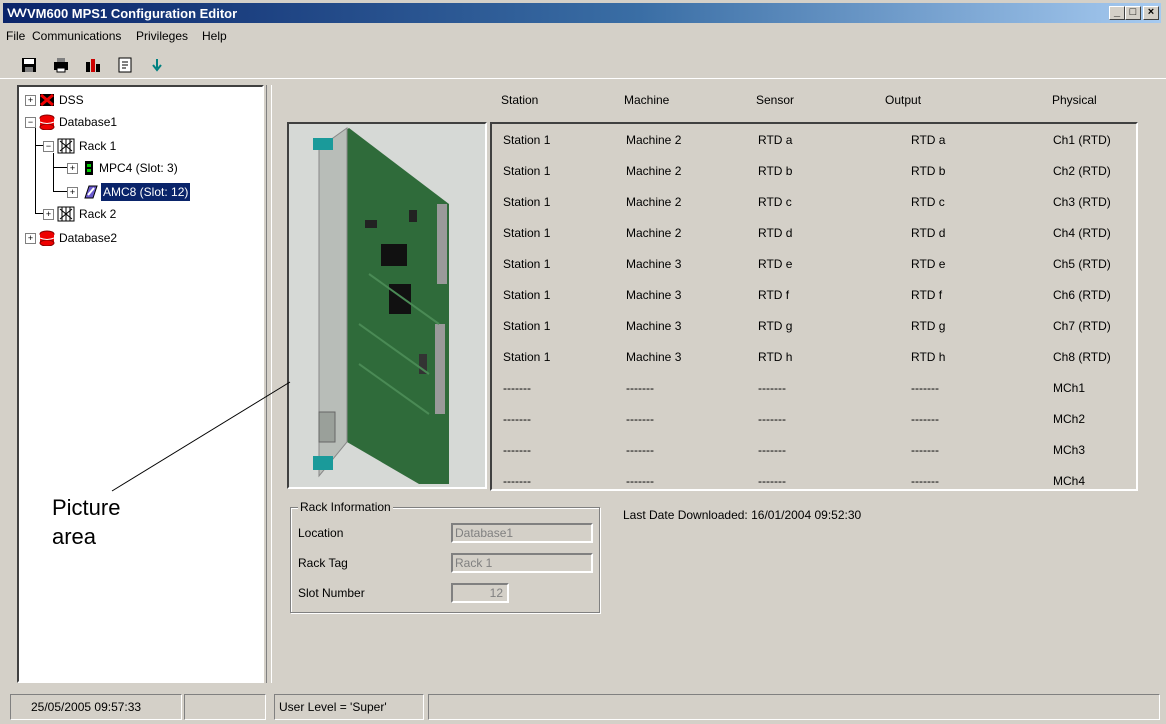 Image resolution: width=1166 pixels, height=724 pixels. I want to click on column-header-station: Station, so click(520, 100).